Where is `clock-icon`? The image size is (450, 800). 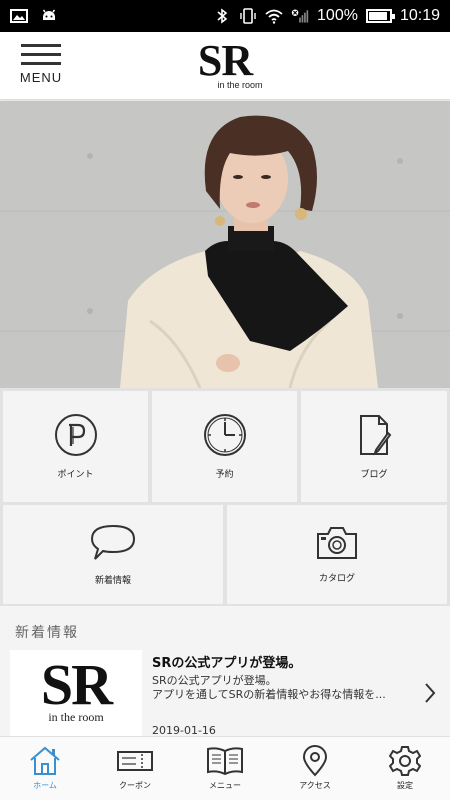 clock-icon is located at coordinates (224, 435).